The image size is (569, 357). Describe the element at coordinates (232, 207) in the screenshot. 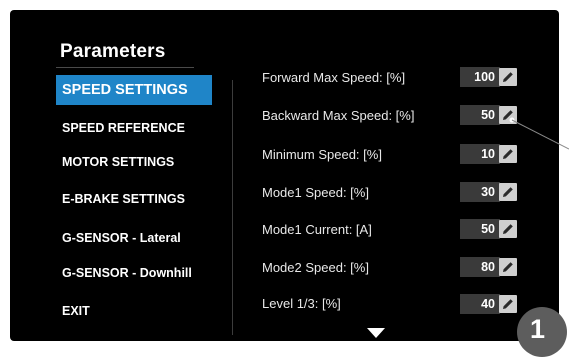

I see `menu-divider` at that location.